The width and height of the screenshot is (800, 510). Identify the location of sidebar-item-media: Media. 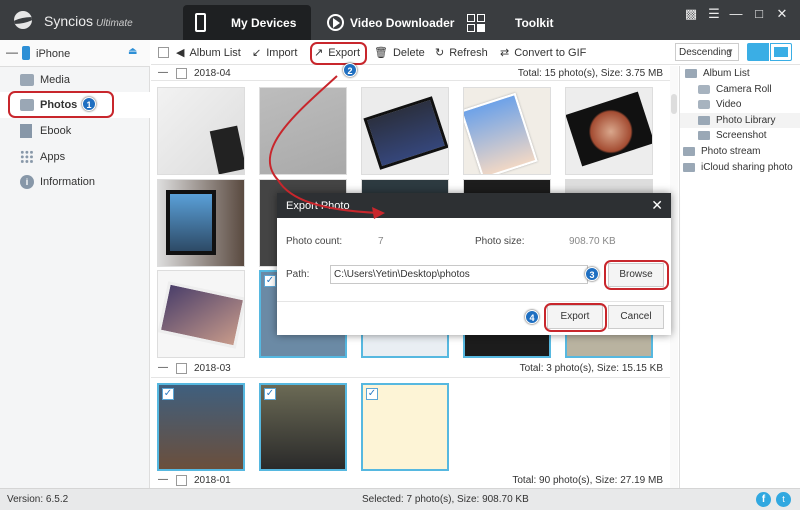
(75, 80).